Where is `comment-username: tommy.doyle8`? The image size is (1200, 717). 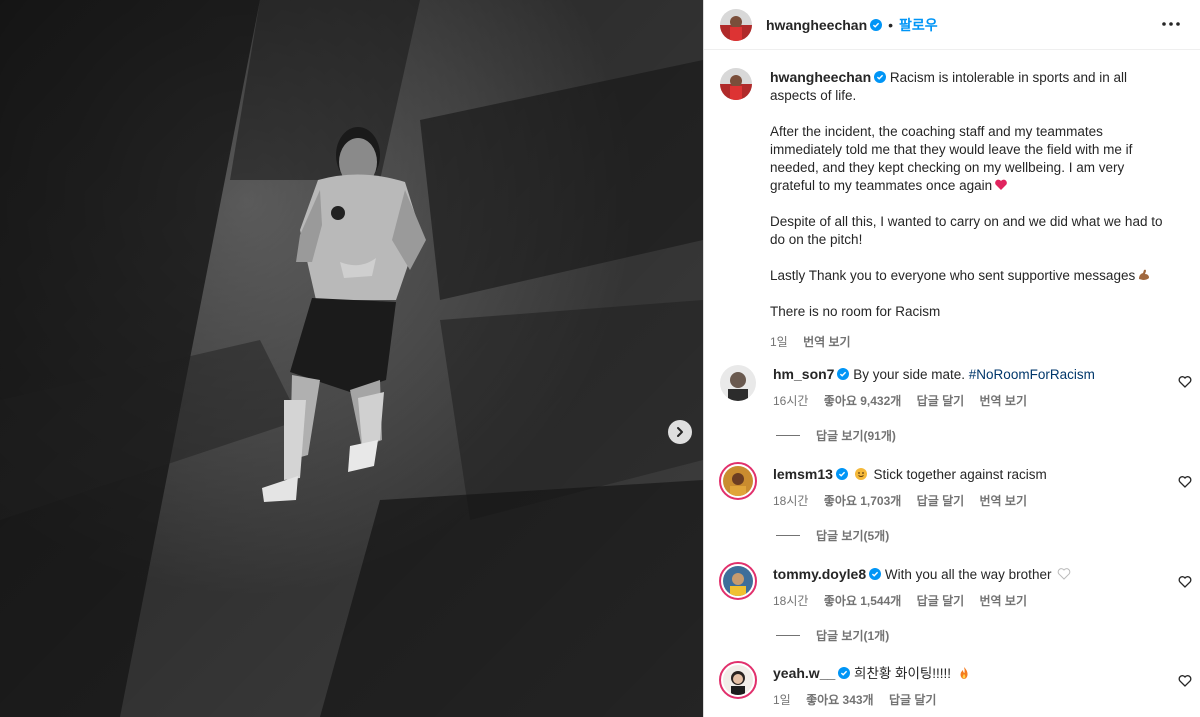
comment-username: tommy.doyle8 is located at coordinates (819, 574).